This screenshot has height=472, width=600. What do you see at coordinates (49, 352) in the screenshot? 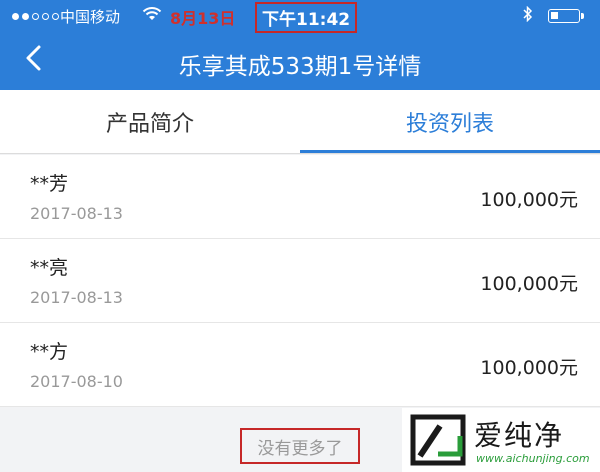
I see `investor-name: **方` at bounding box center [49, 352].